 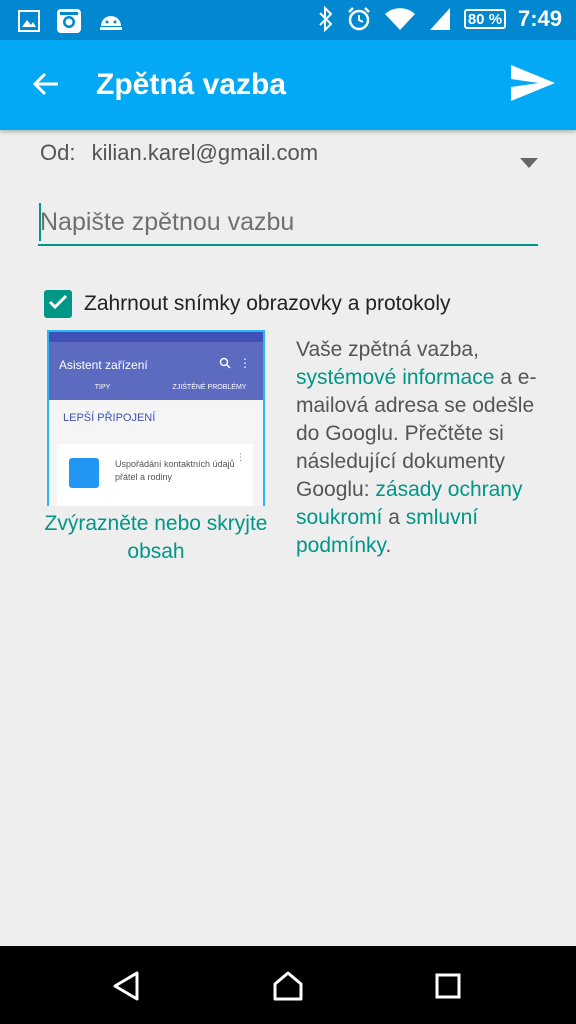 I want to click on triangle-back-icon, so click(x=126, y=988).